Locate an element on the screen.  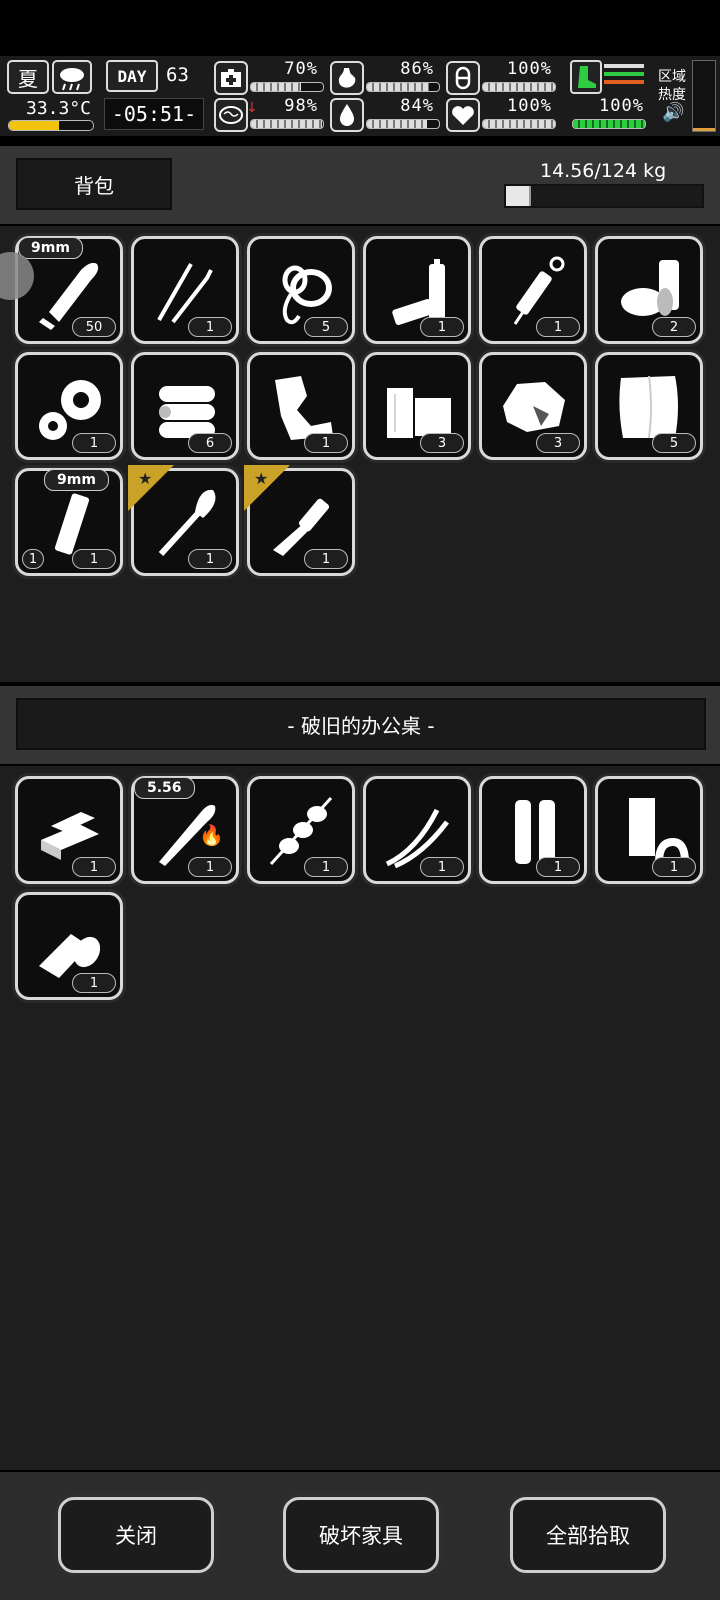
region-label: 区域 is located at coordinates (672, 77).